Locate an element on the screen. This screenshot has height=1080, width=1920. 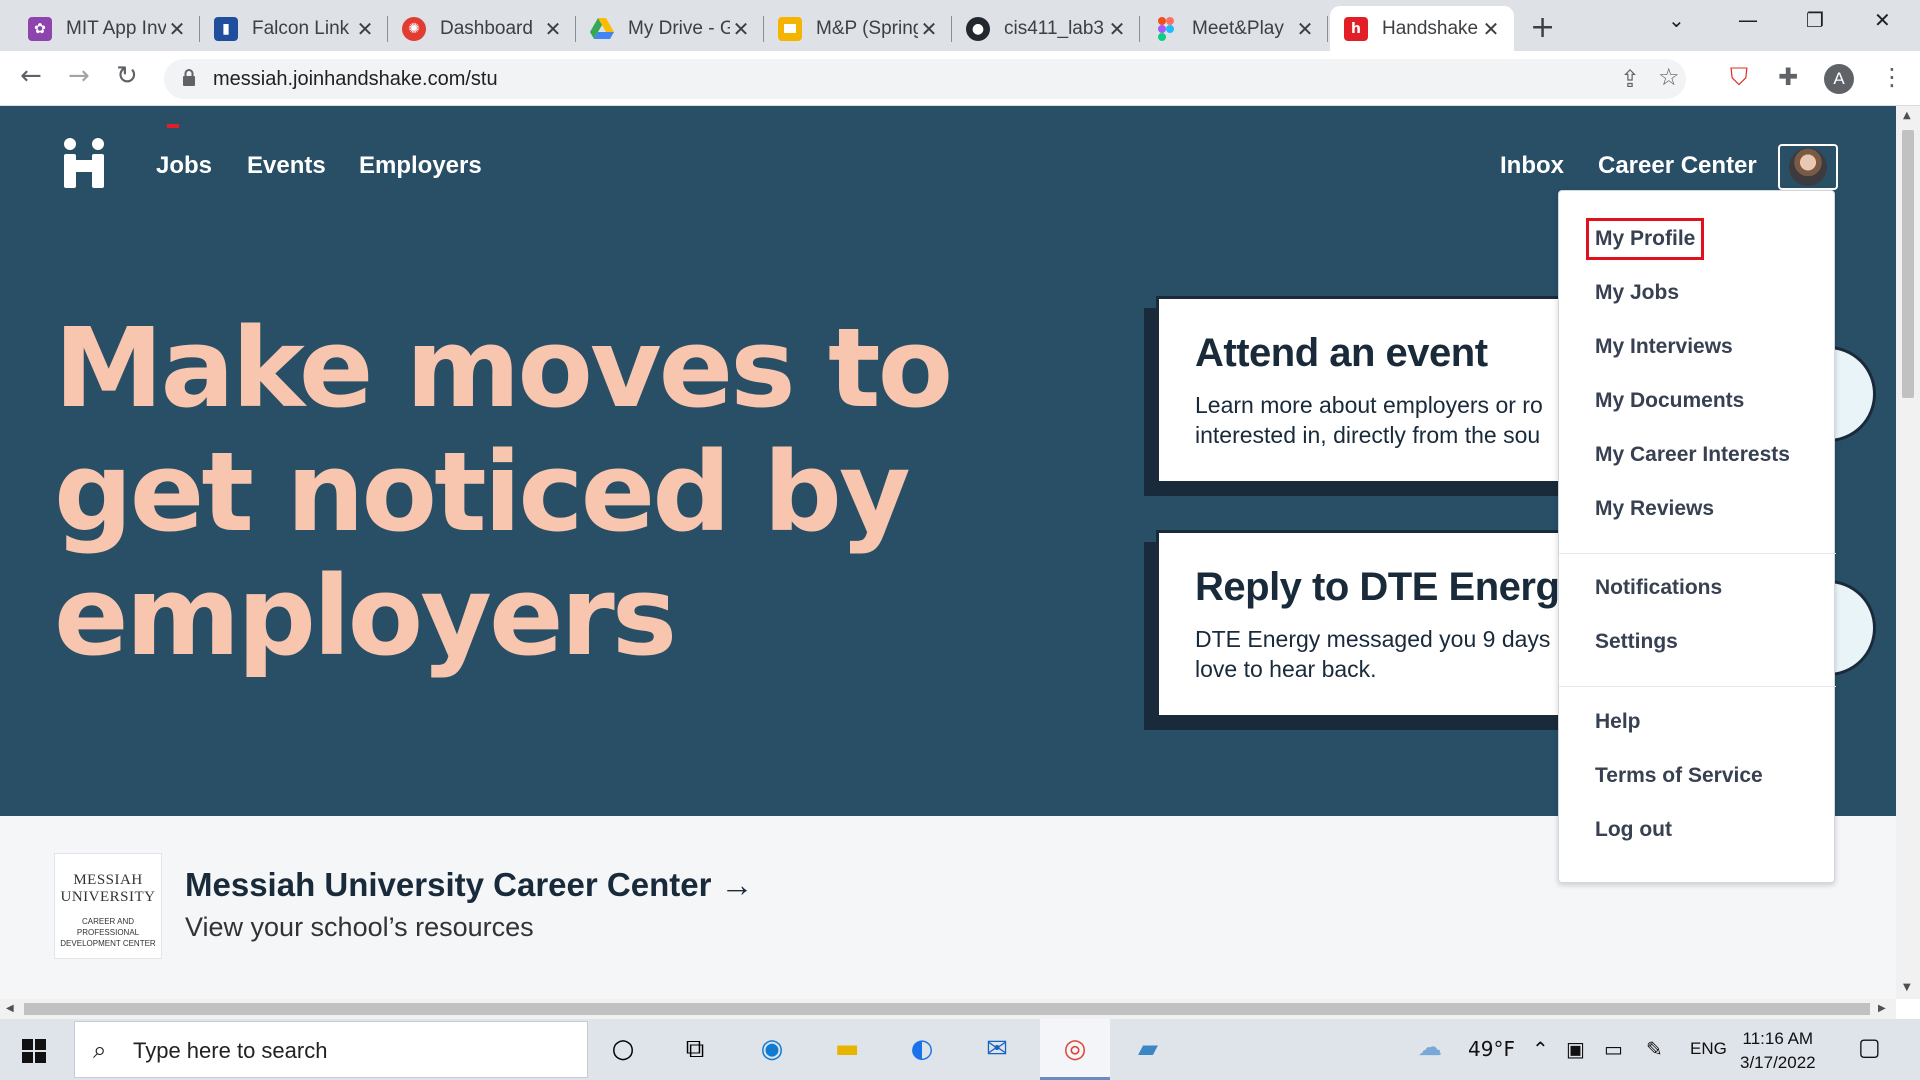
menu-item-log-out: Log out is located at coordinates (1633, 830).